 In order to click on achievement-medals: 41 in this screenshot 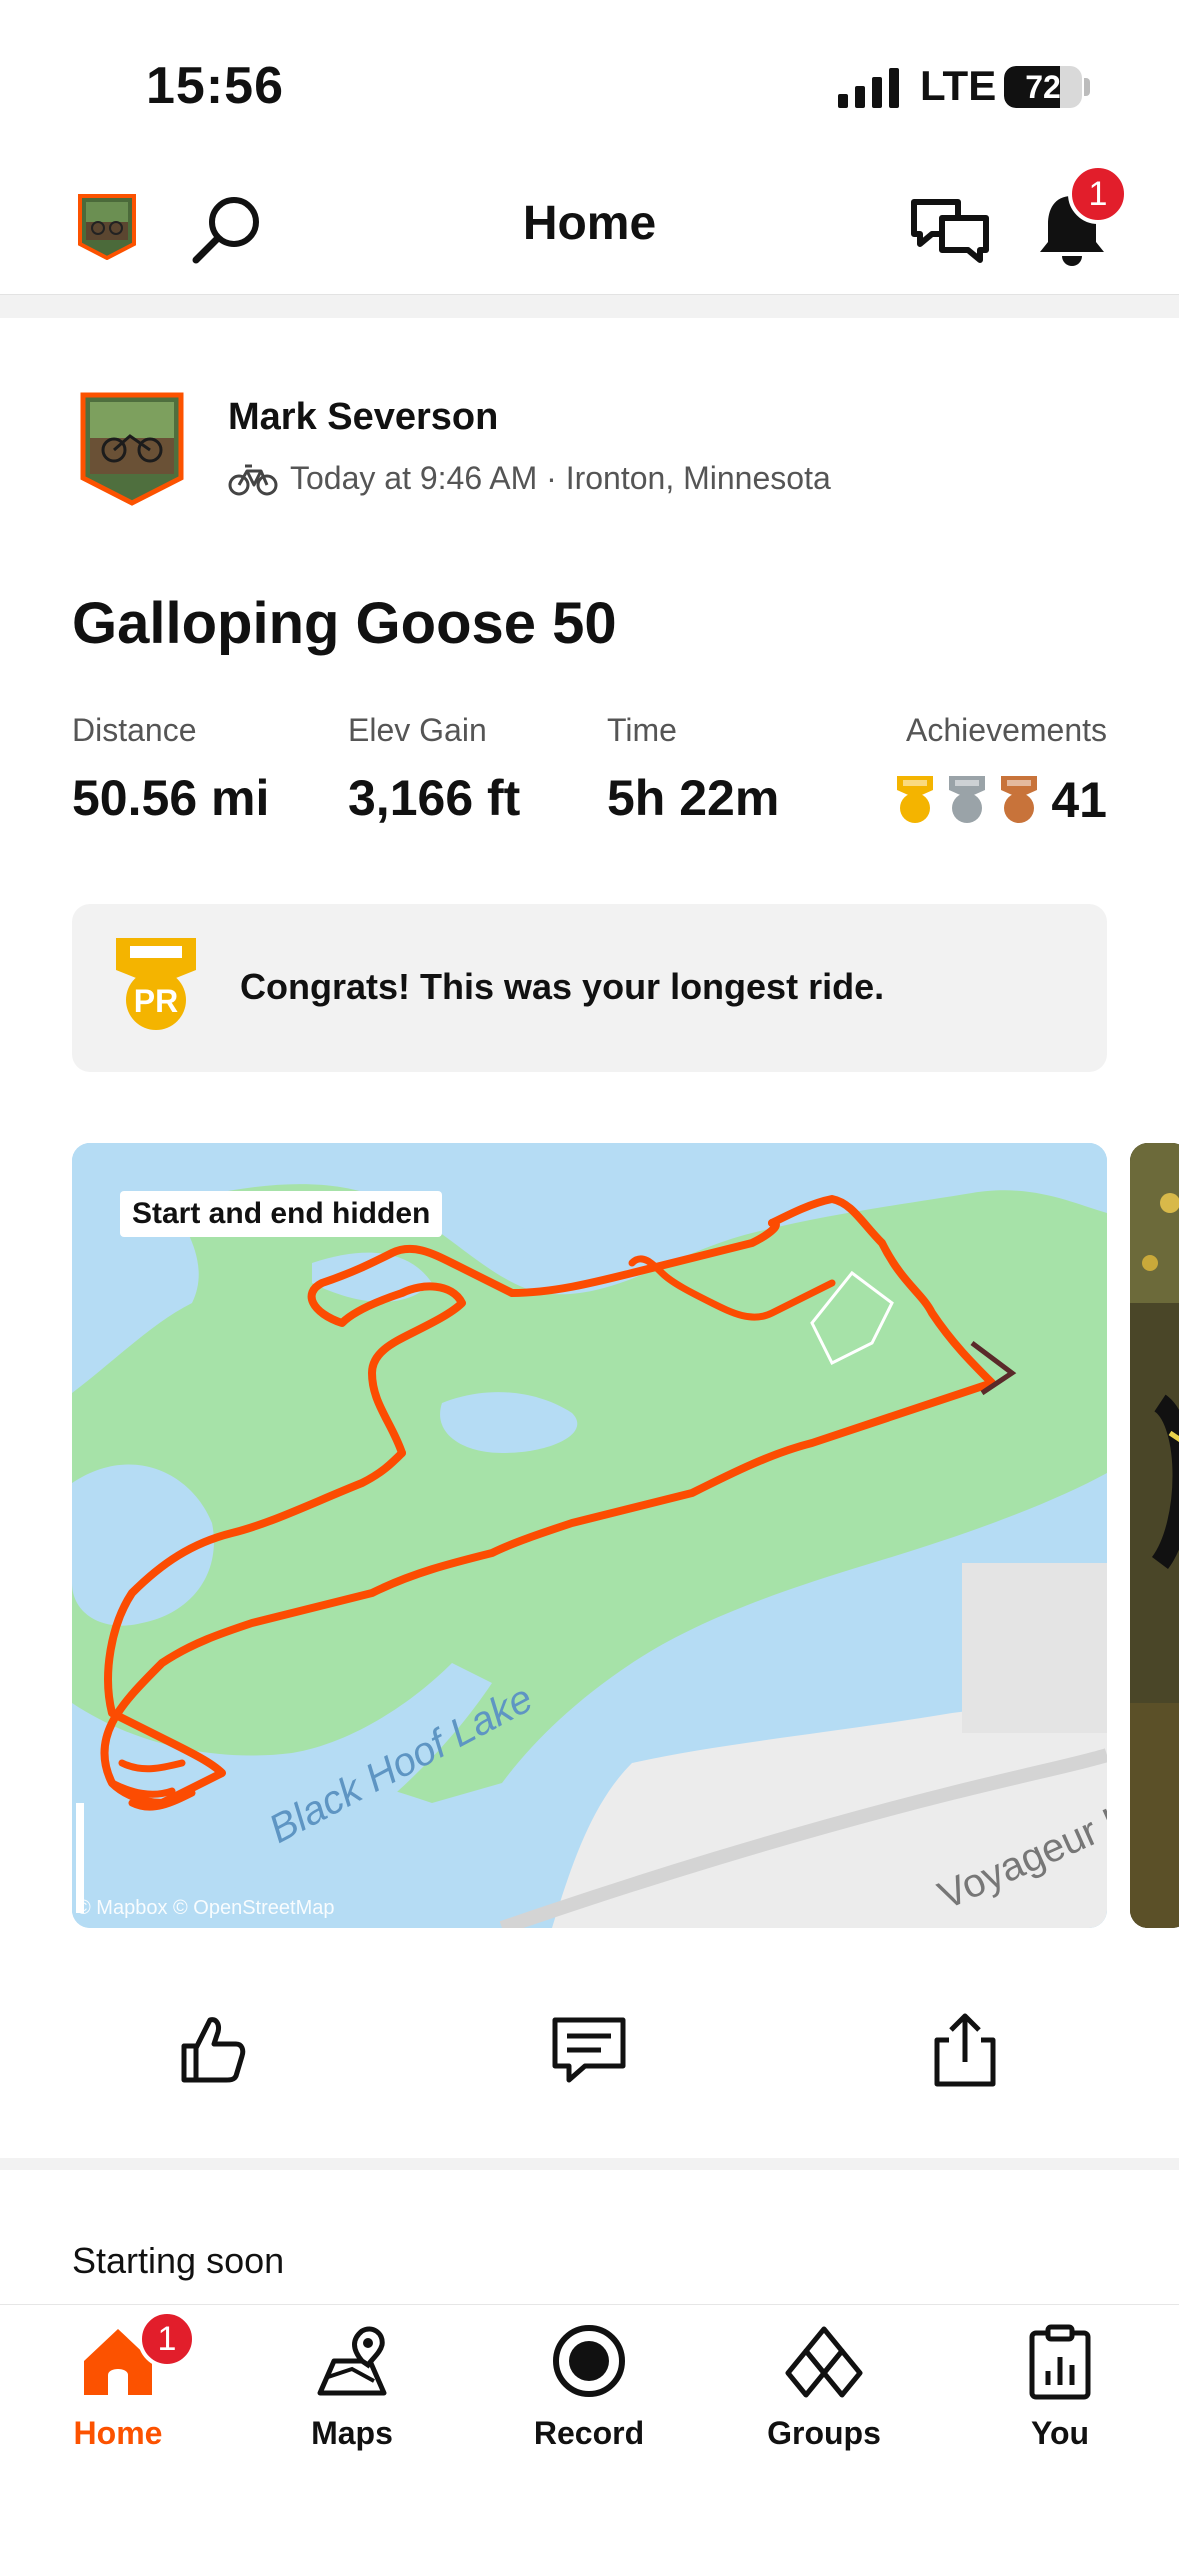, I will do `click(996, 800)`.